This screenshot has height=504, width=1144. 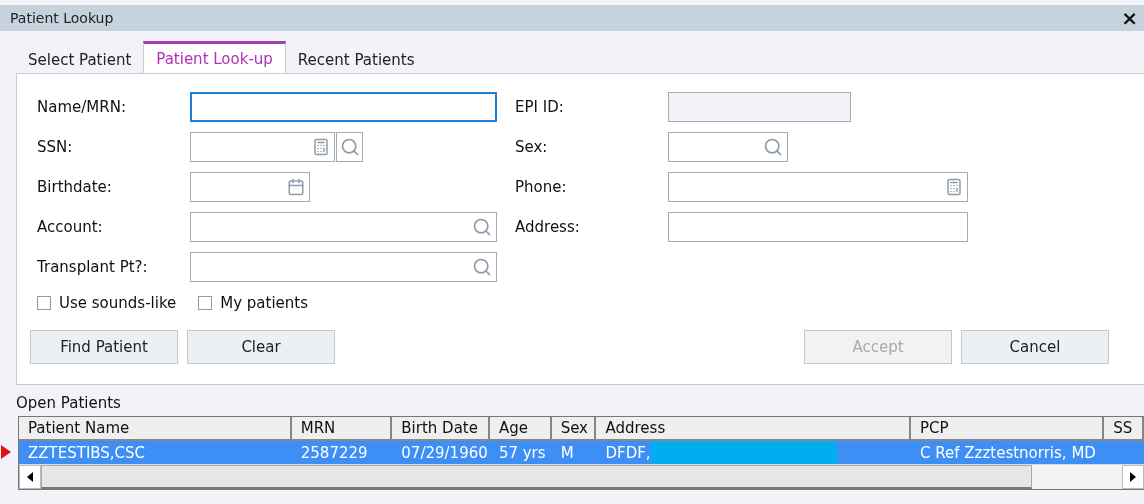 What do you see at coordinates (536, 477) in the screenshot?
I see `scrollbar-thumb` at bounding box center [536, 477].